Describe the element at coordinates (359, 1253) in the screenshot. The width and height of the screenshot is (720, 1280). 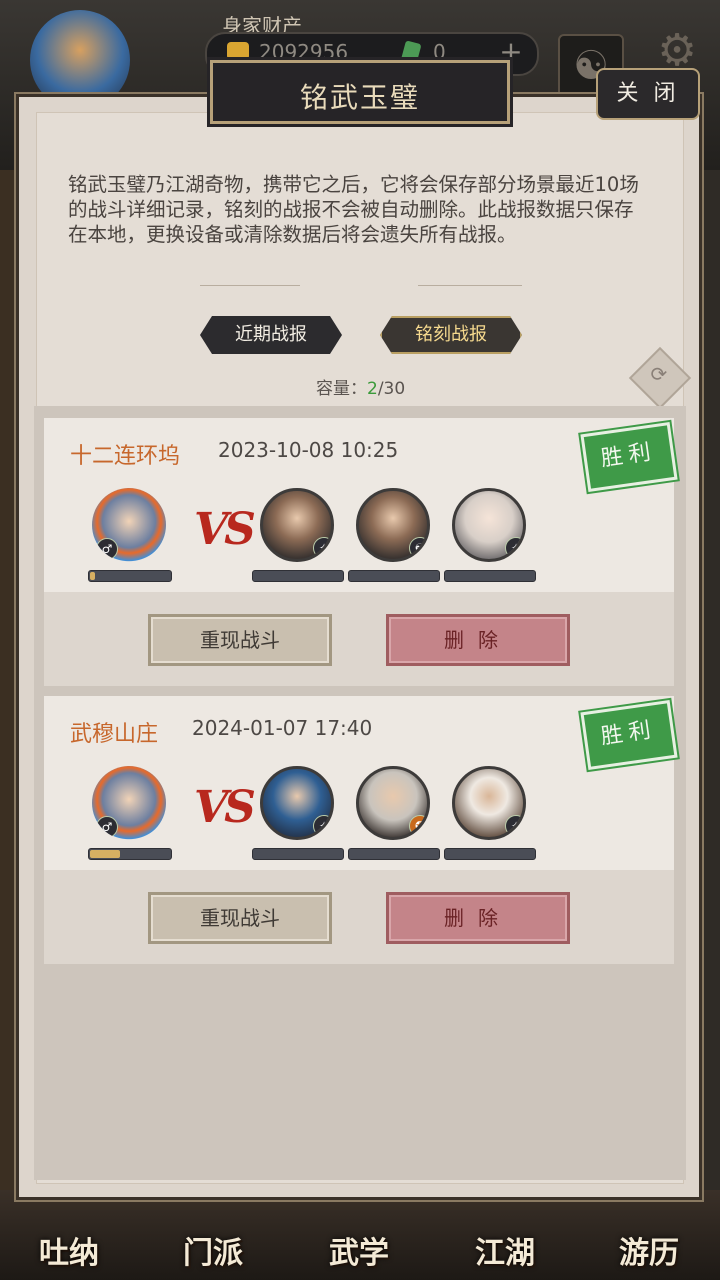
I see `nav-wuxue: 武学` at that location.